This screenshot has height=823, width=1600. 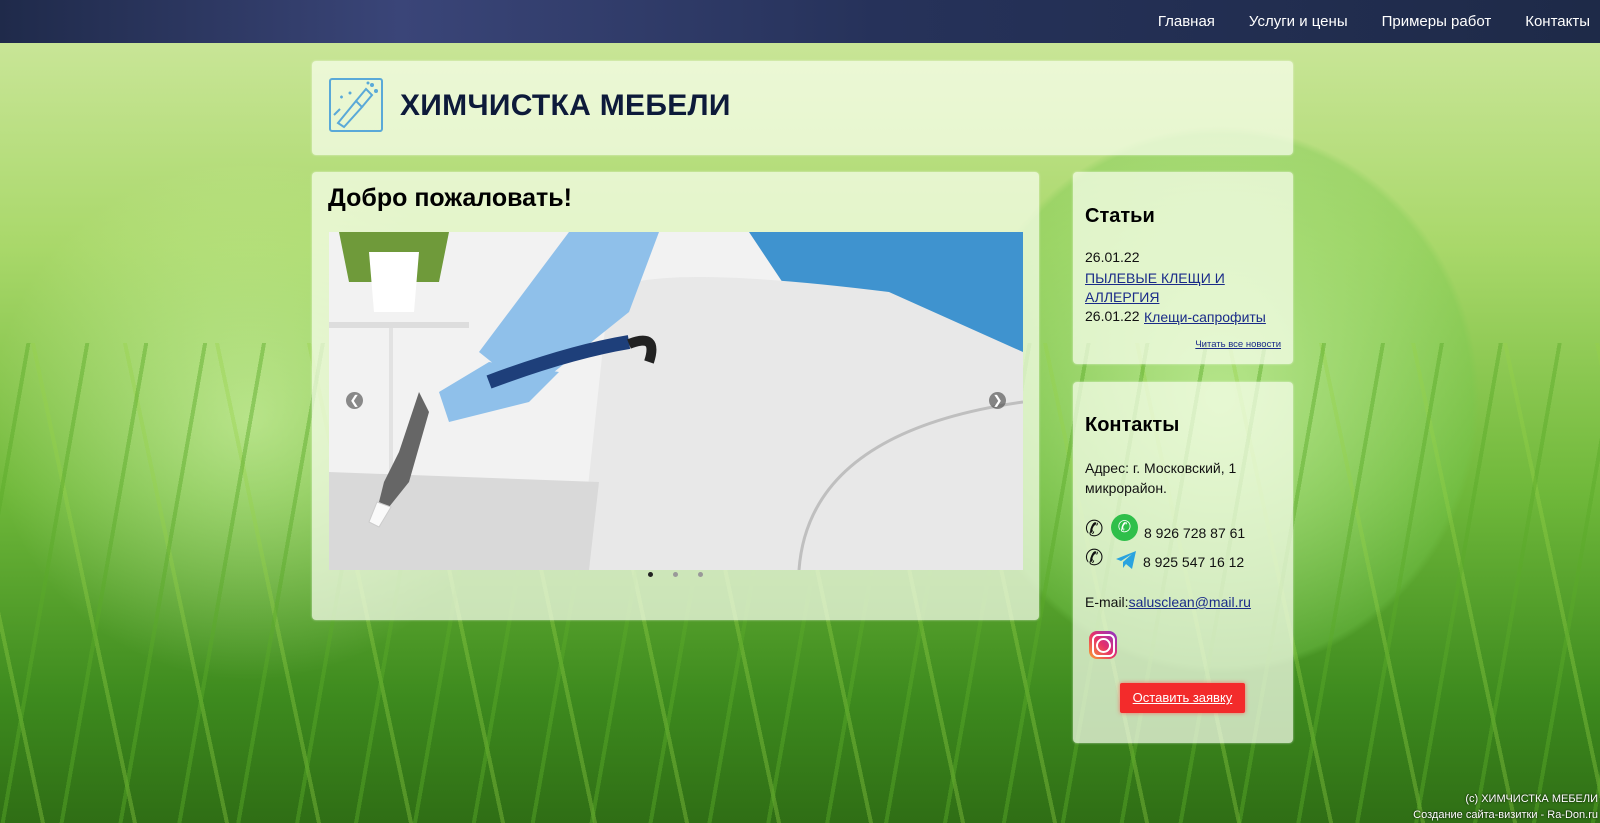 I want to click on nav-item-home: Главная, so click(x=1186, y=21).